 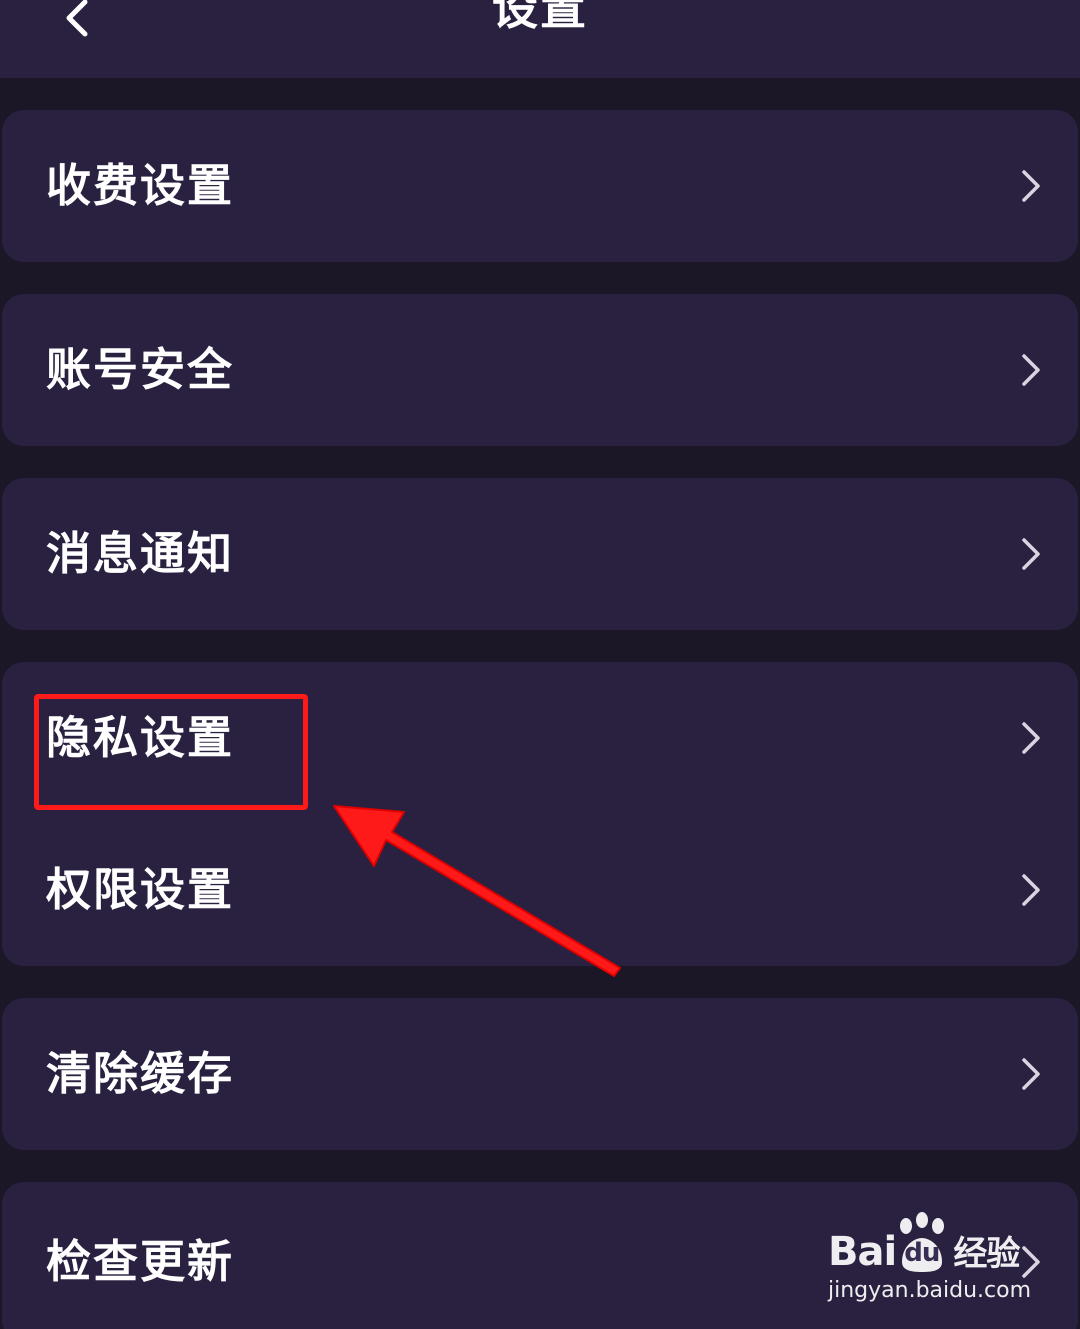 What do you see at coordinates (140, 889) in the screenshot?
I see `settings-item-label: 权限设置` at bounding box center [140, 889].